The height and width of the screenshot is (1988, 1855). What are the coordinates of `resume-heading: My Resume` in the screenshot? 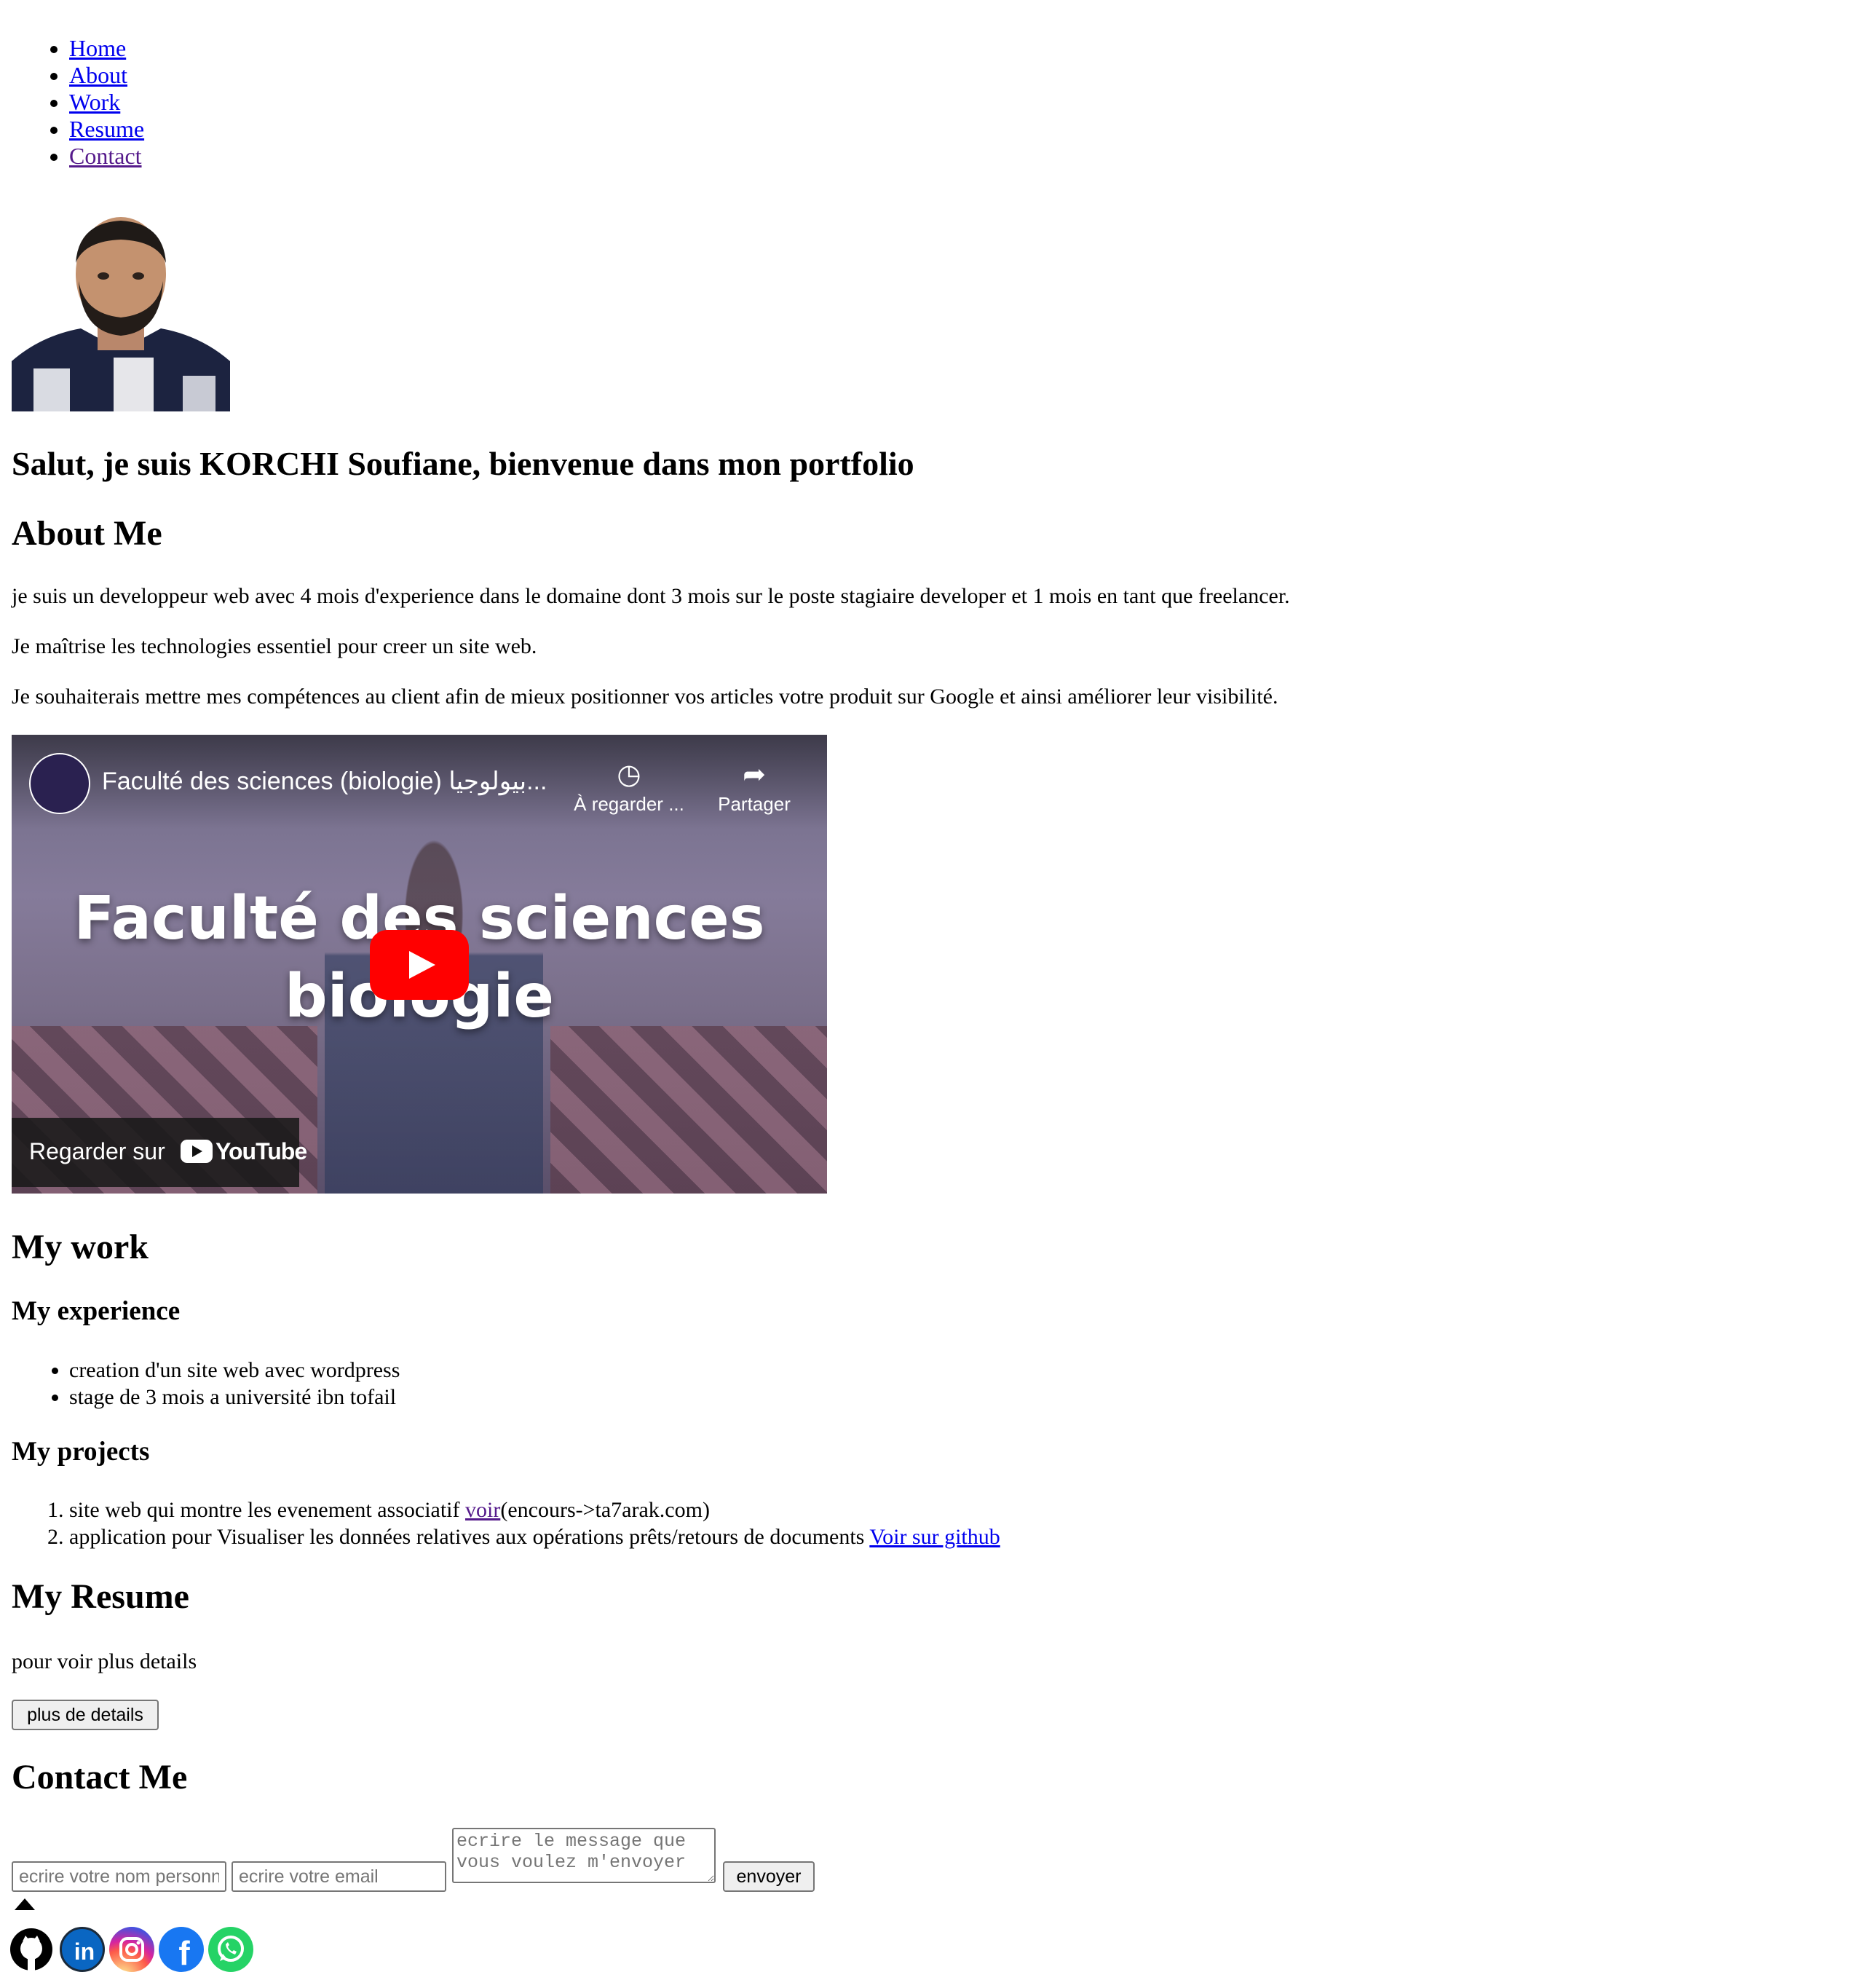 It's located at (100, 1596).